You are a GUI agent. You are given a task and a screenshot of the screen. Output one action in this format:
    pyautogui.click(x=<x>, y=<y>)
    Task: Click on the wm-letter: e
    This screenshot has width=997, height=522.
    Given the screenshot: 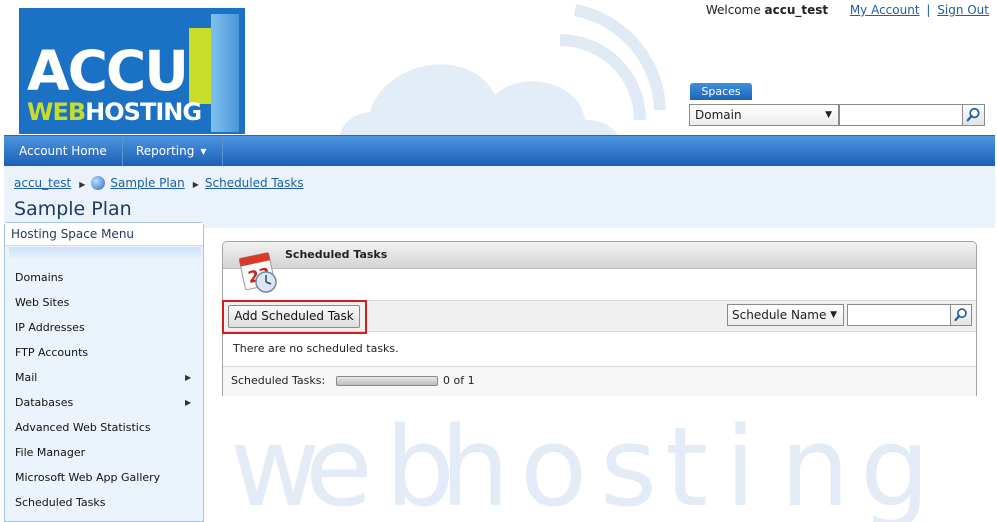 What is the action you would take?
    pyautogui.click(x=339, y=462)
    